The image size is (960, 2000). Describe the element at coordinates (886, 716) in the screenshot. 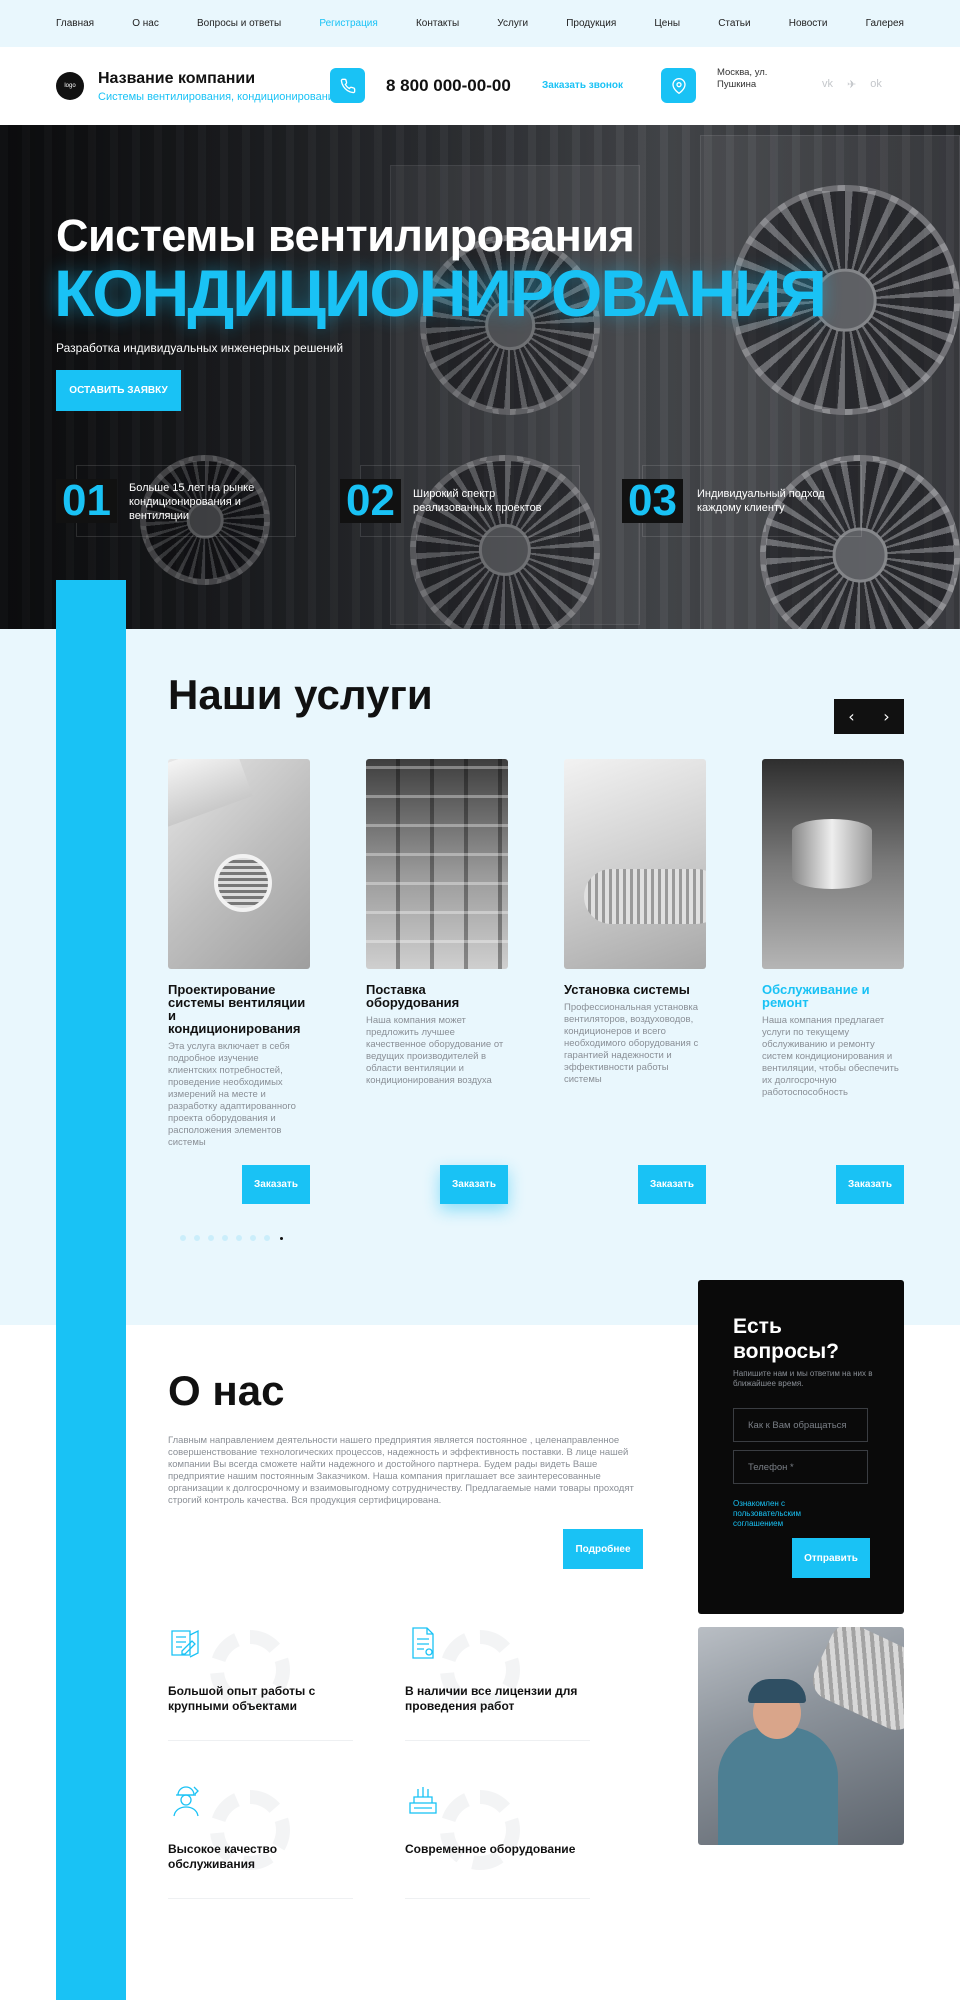

I see `next-arrow-icon: ›` at that location.